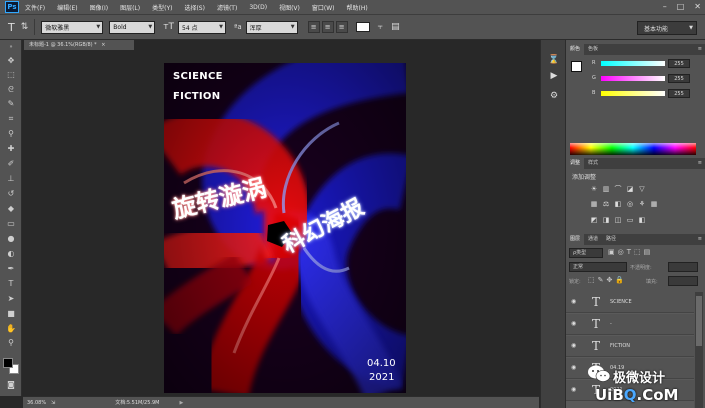 This screenshot has height=408, width=705. I want to click on menu-type: 类型(Y), so click(162, 7).